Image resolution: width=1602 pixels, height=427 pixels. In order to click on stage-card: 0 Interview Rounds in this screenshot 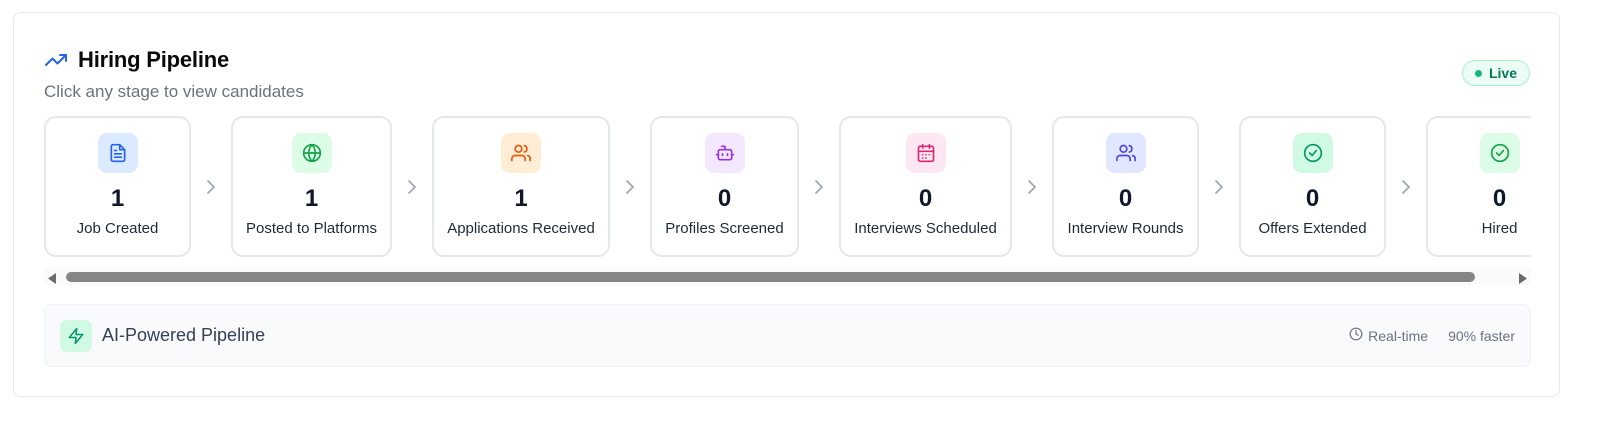, I will do `click(1125, 186)`.